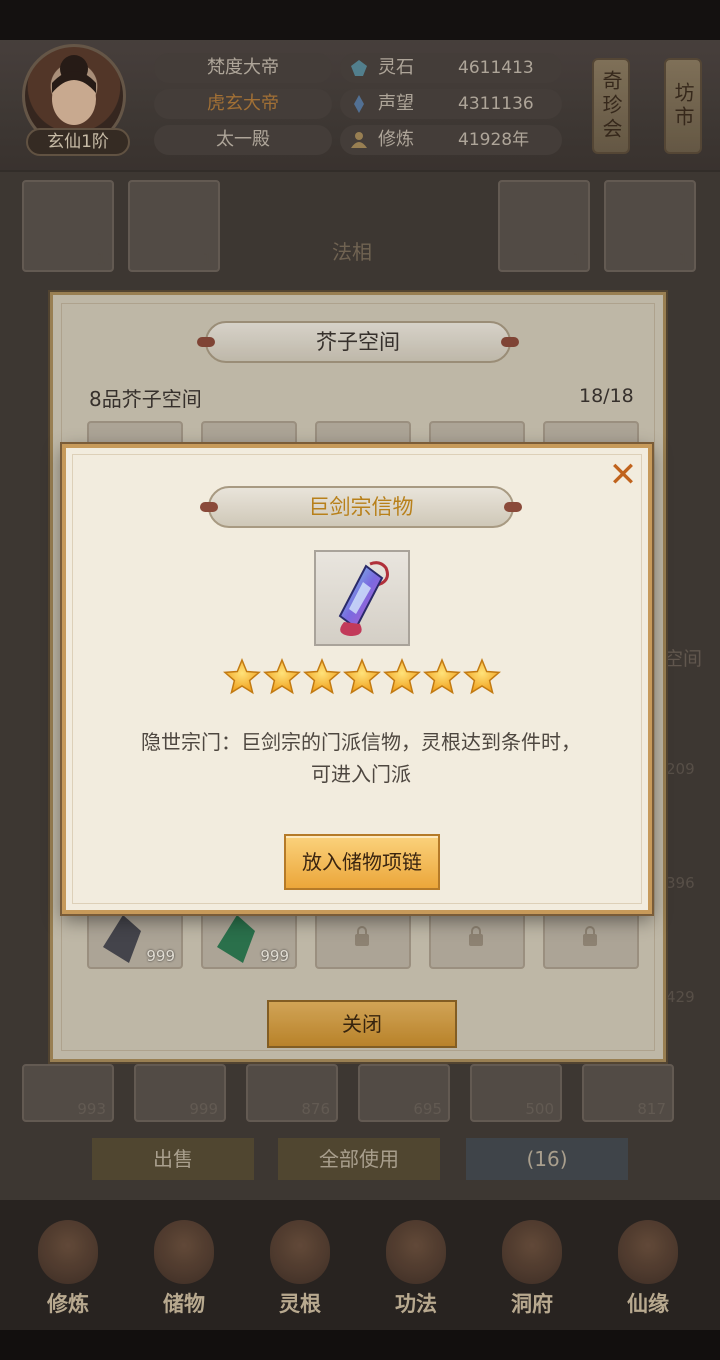  I want to click on star-rating, so click(362, 676).